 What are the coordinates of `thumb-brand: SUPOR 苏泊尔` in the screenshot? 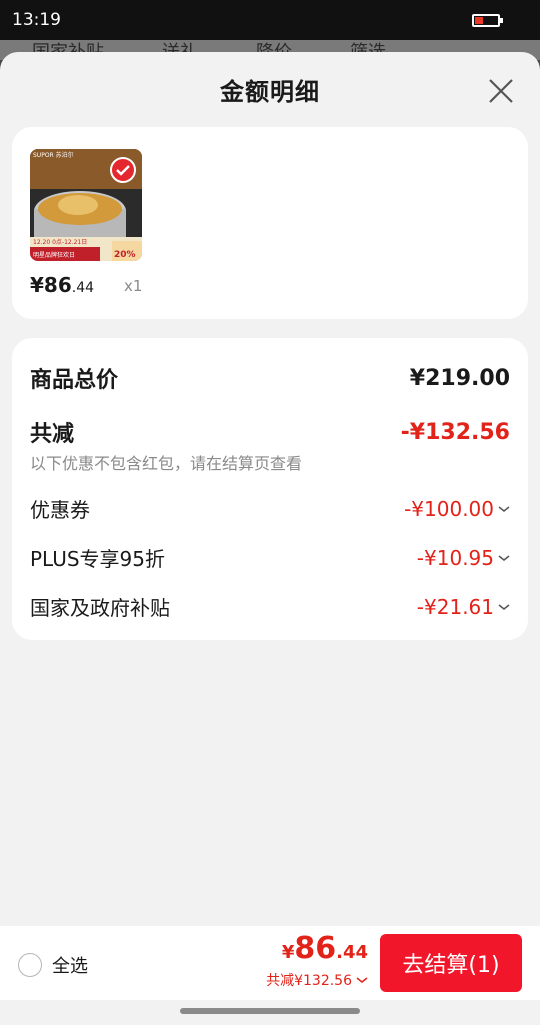 It's located at (53, 155).